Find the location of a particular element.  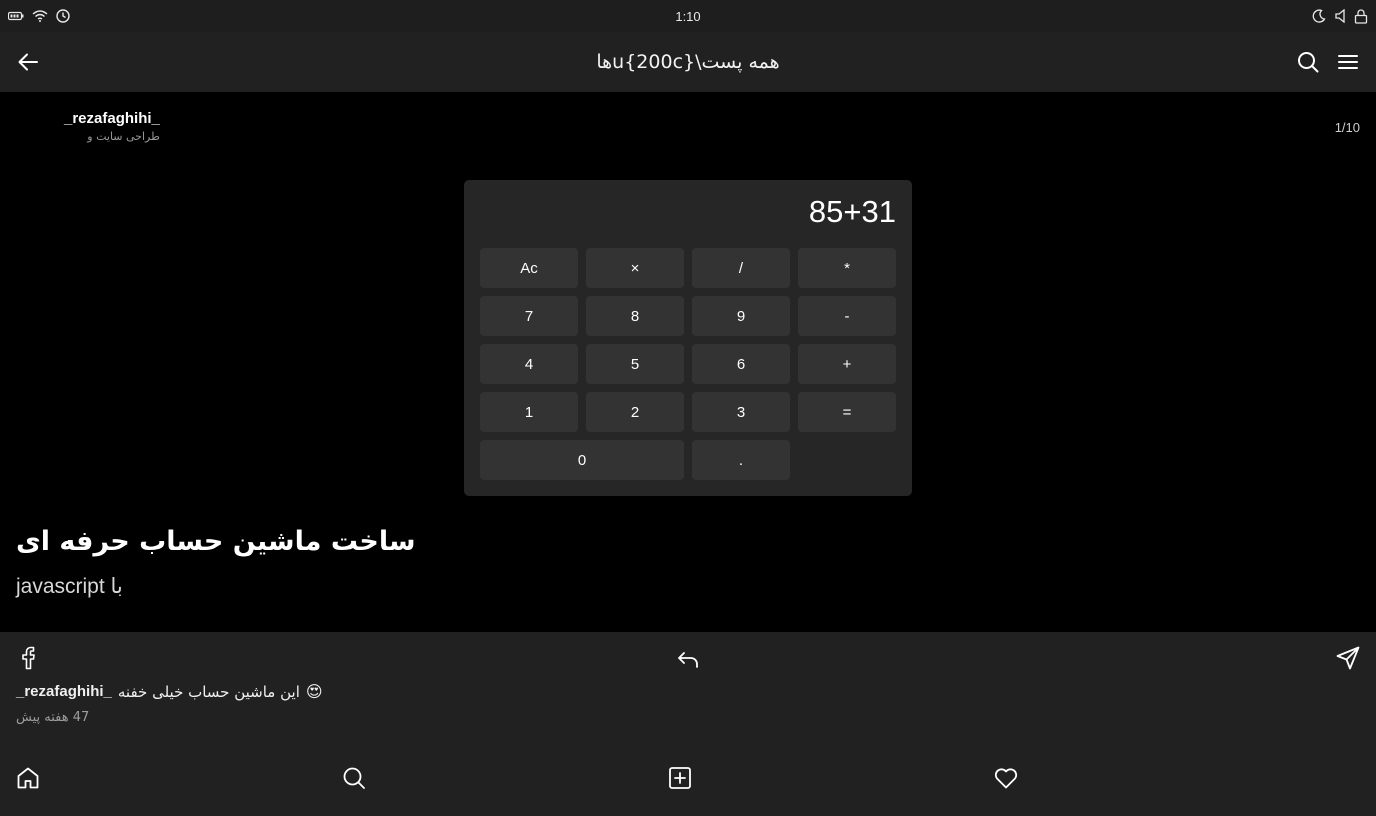

calculator-display: 85+31 is located at coordinates (852, 211).